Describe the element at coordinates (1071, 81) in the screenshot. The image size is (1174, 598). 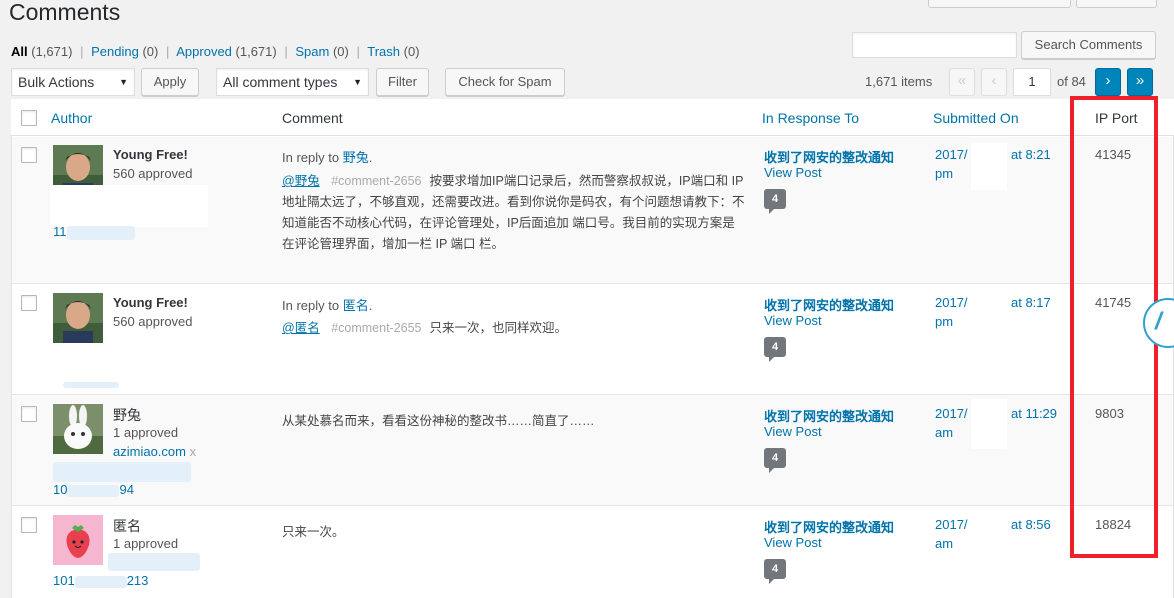
I see `total-pages: of 84` at that location.